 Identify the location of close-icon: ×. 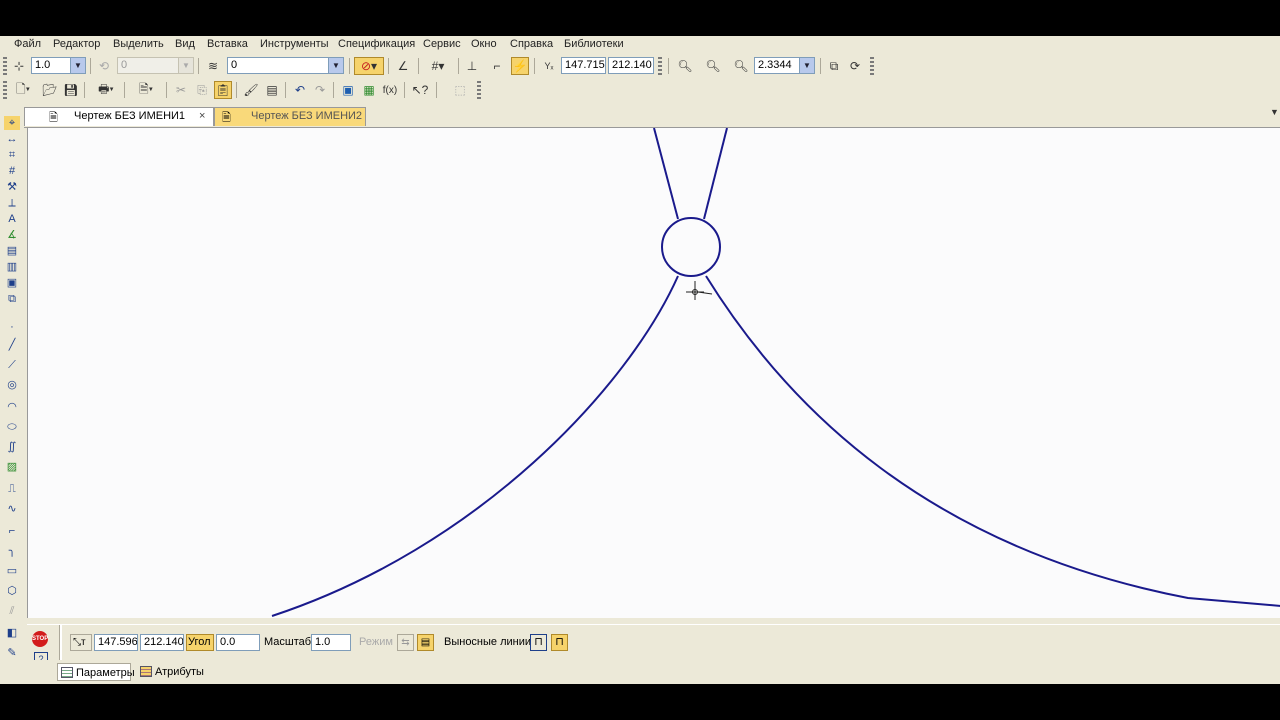
(202, 116).